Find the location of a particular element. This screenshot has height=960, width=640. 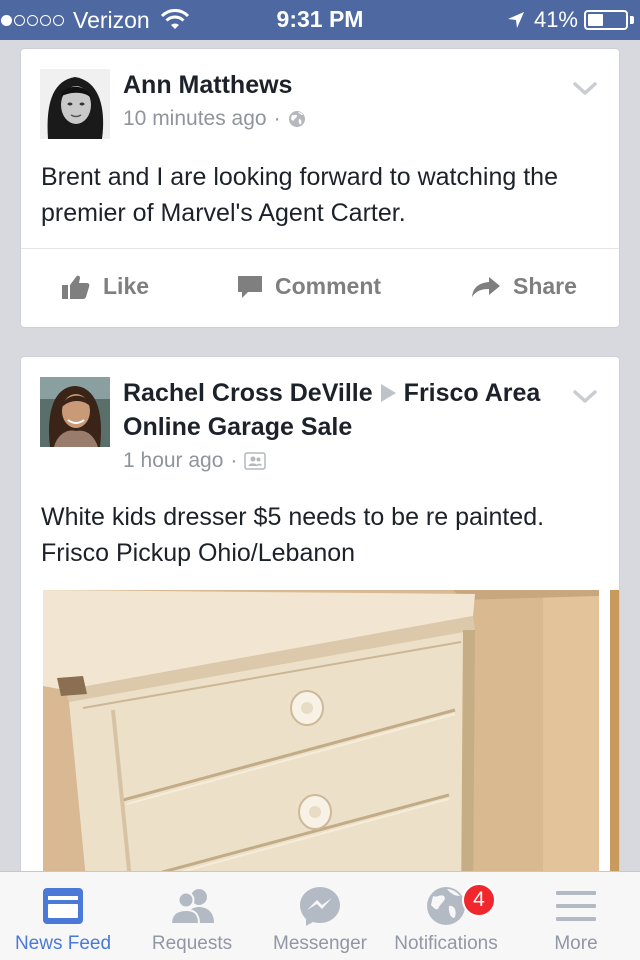

comment-icon is located at coordinates (250, 286).